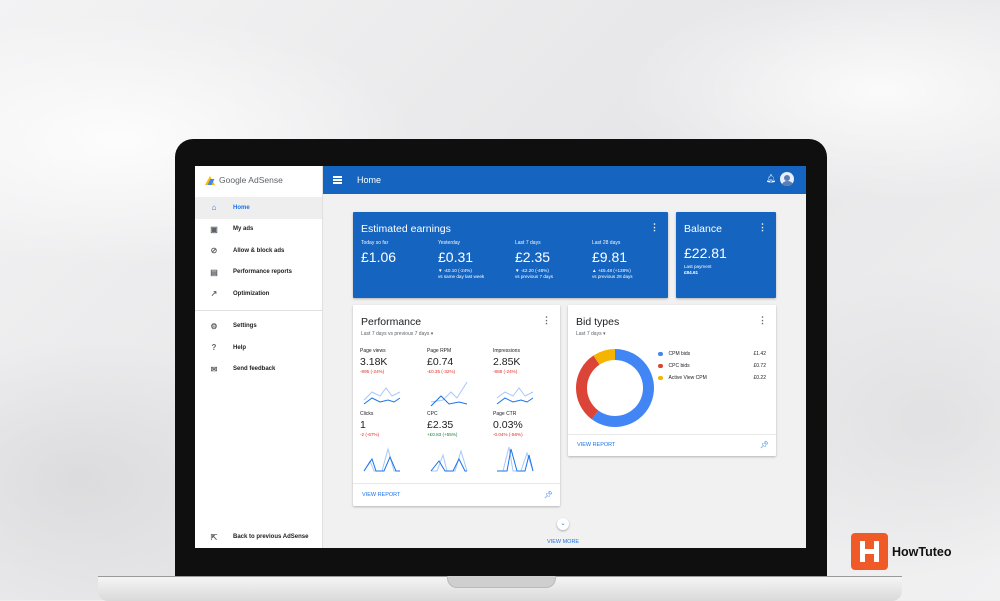  What do you see at coordinates (508, 424) in the screenshot?
I see `metric-page-ctr: Page CTR 0.03% -0.04% (-56%)` at bounding box center [508, 424].